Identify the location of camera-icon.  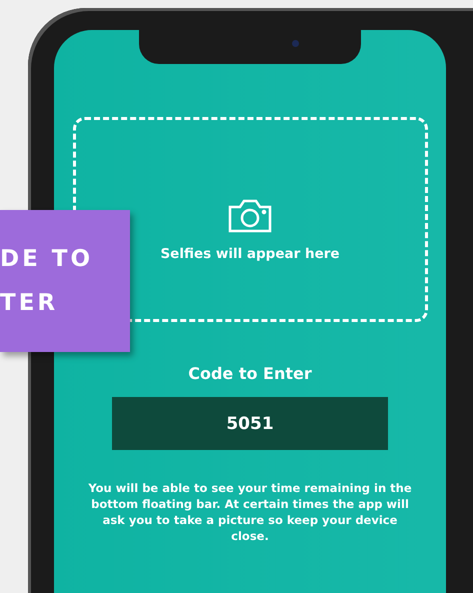
(250, 216).